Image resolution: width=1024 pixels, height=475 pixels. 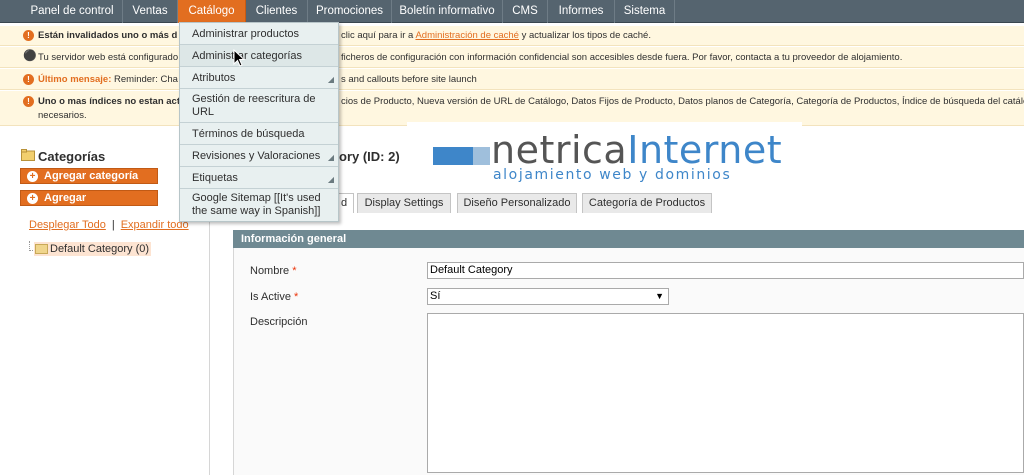 What do you see at coordinates (637, 150) in the screenshot?
I see `logo-wordmark: netricaInternet` at bounding box center [637, 150].